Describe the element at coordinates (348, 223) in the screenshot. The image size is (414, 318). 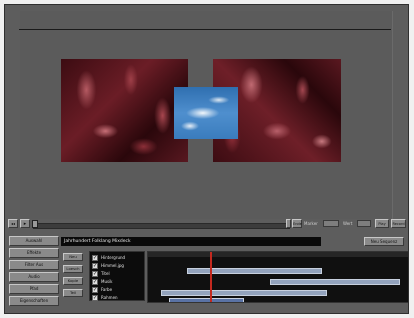
I see `speed-label: Wert` at that location.